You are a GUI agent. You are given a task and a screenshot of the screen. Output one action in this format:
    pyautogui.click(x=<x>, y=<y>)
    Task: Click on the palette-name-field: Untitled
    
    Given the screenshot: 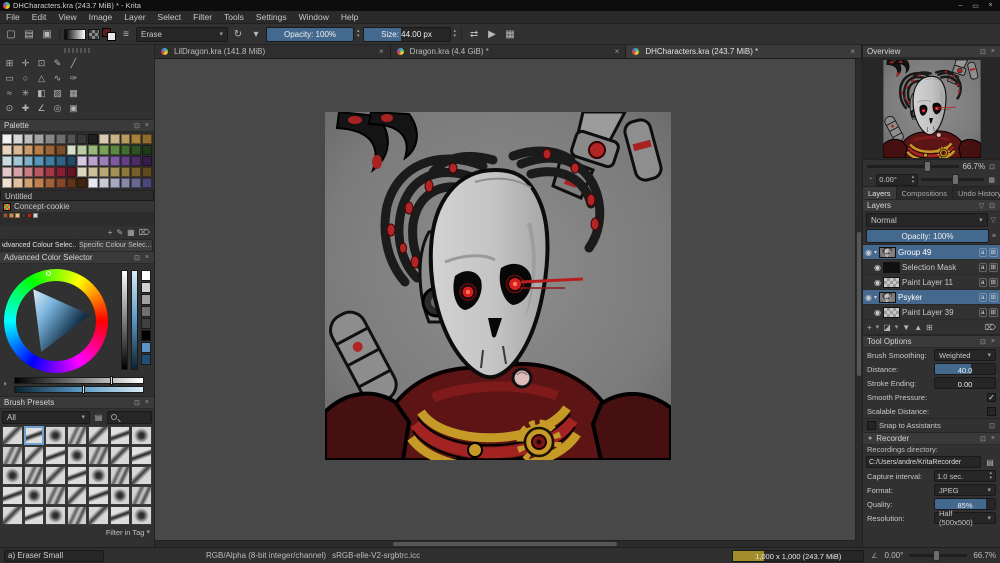 What is the action you would take?
    pyautogui.click(x=77, y=195)
    